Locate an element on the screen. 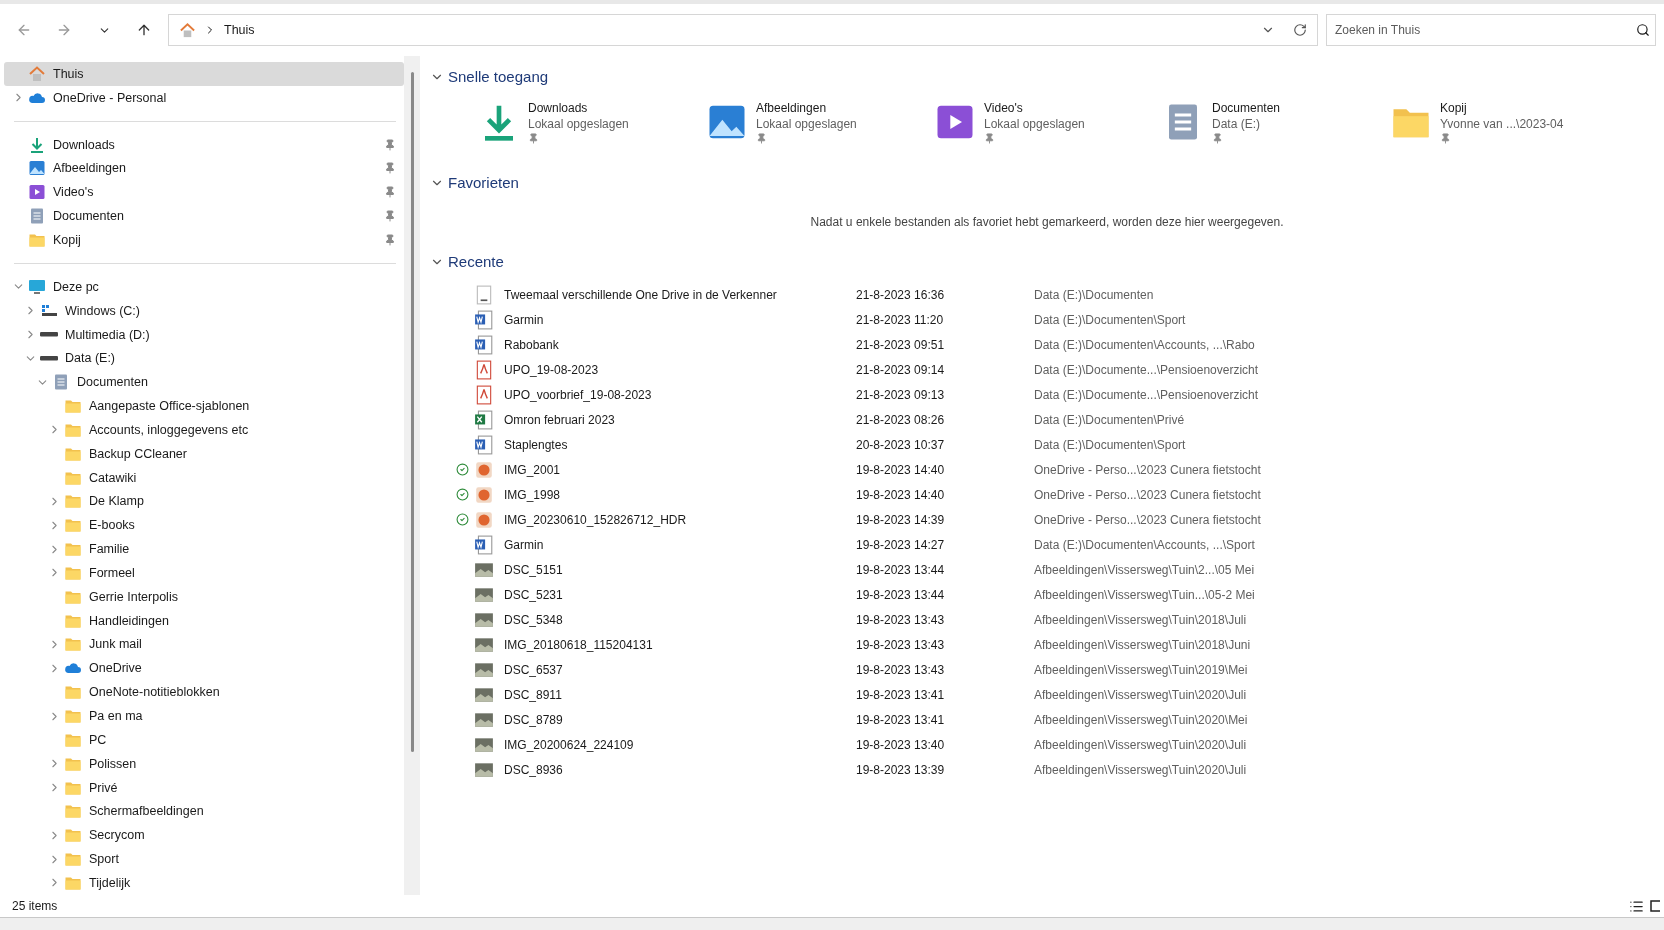 This screenshot has height=930, width=1664. quick-access-tile: Documenten Data (E:) is located at coordinates (1276, 122).